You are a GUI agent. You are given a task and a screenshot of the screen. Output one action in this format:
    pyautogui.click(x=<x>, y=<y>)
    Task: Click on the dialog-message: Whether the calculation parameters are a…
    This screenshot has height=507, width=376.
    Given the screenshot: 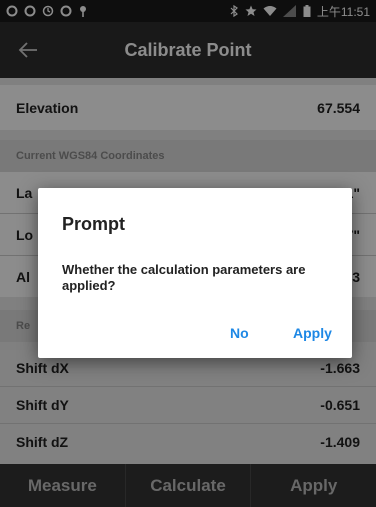 What is the action you would take?
    pyautogui.click(x=184, y=277)
    